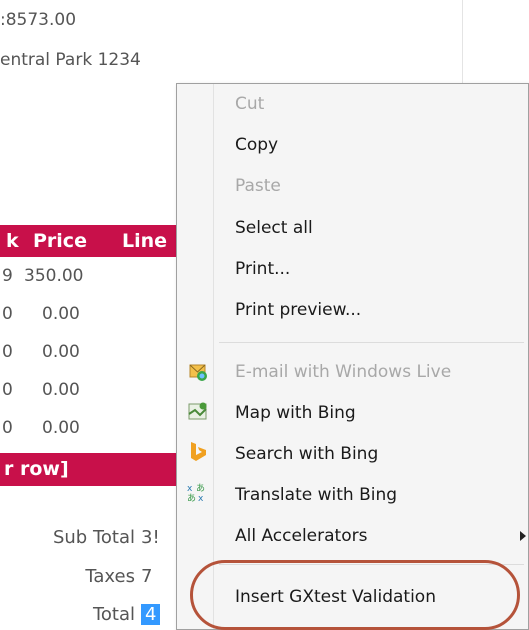 The height and width of the screenshot is (630, 529). Describe the element at coordinates (256, 145) in the screenshot. I see `menu-item-copy: Copy` at that location.